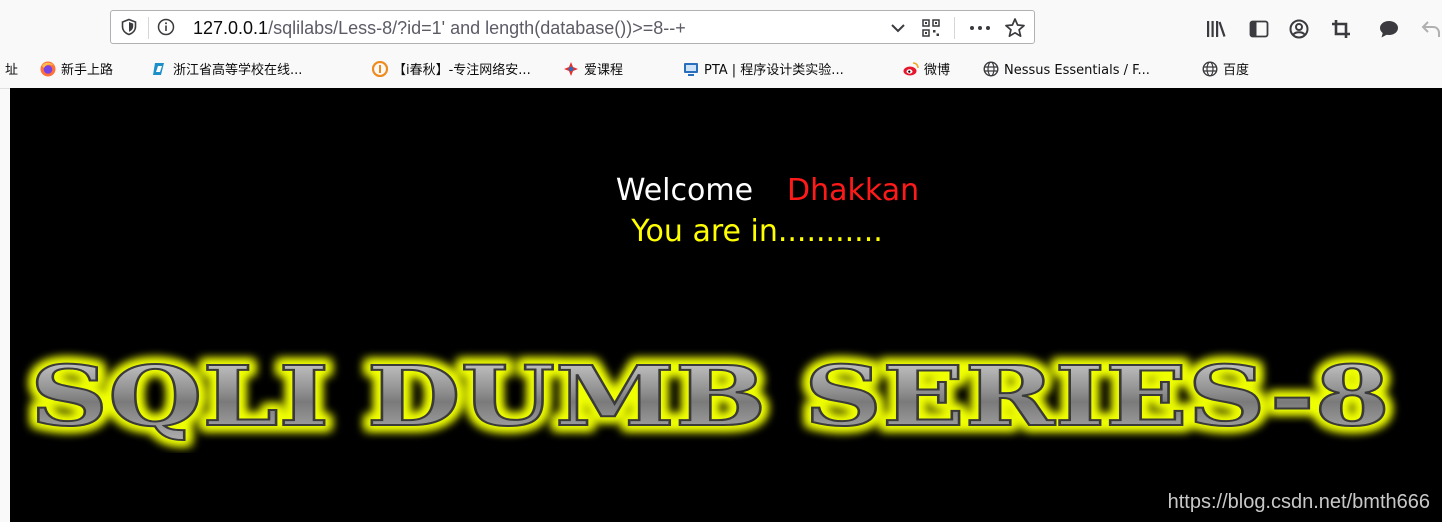 The height and width of the screenshot is (522, 1442). I want to click on bookmark-weibo: 微博, so click(926, 71).